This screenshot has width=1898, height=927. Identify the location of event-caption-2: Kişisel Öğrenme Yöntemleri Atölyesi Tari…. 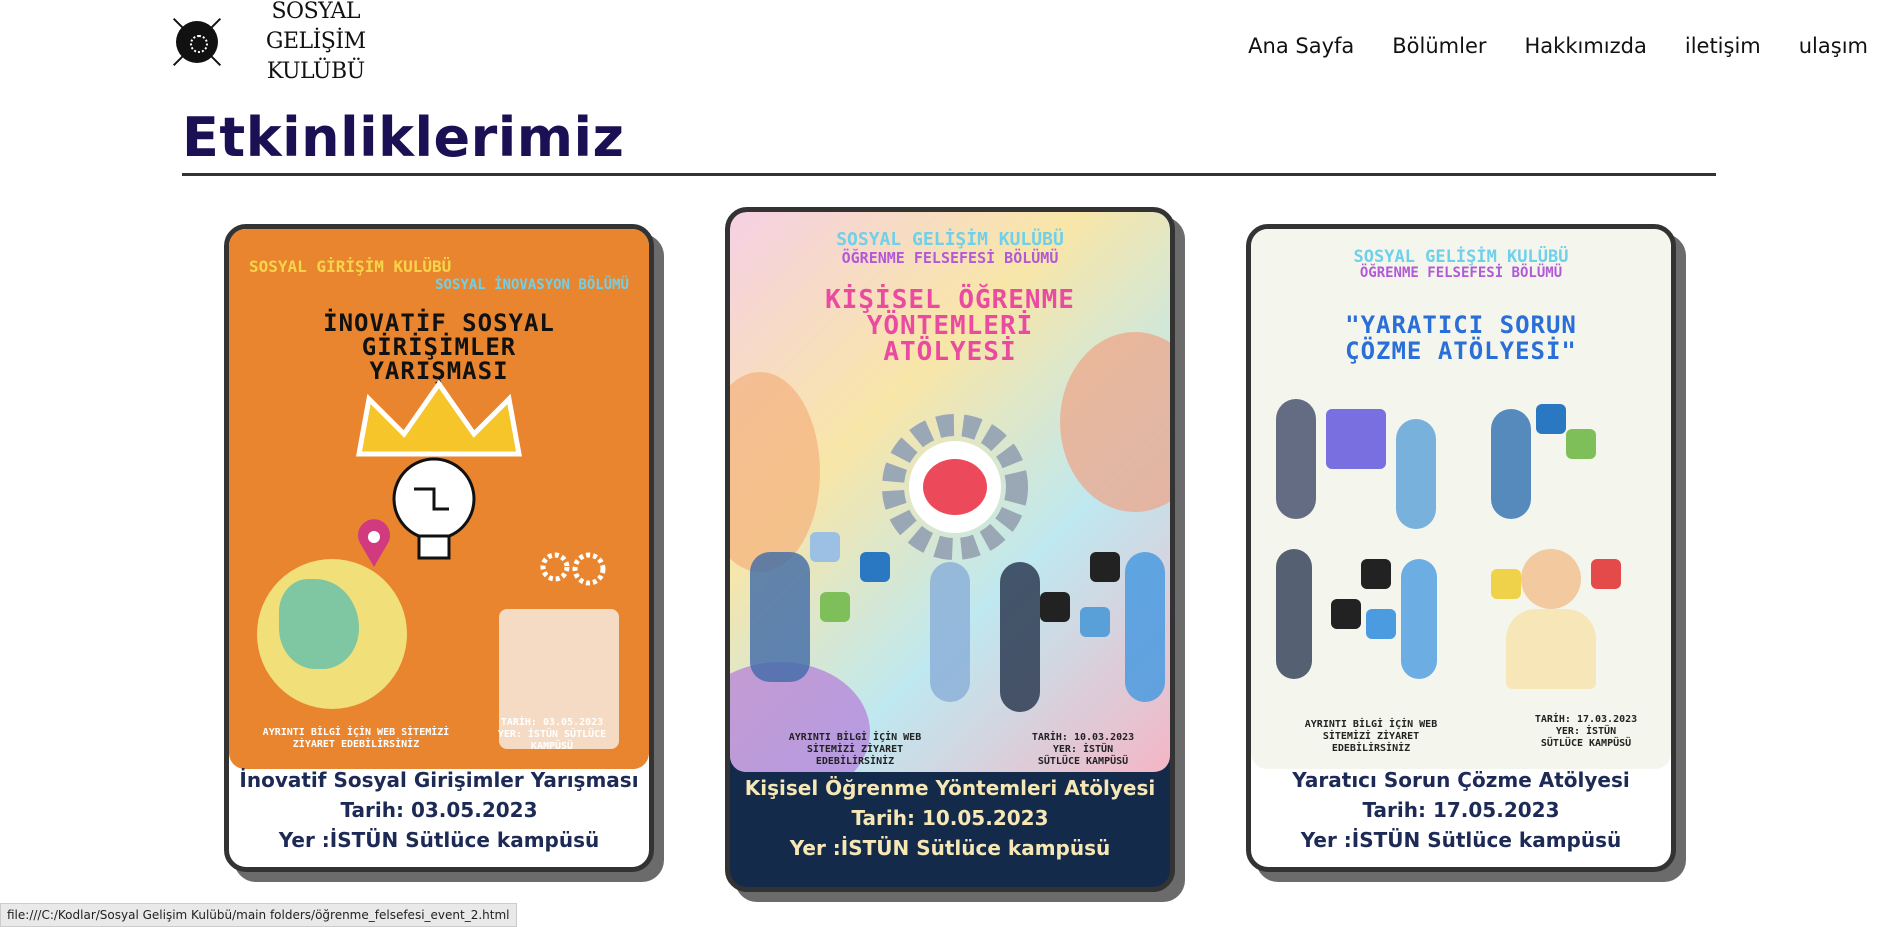
(950, 824).